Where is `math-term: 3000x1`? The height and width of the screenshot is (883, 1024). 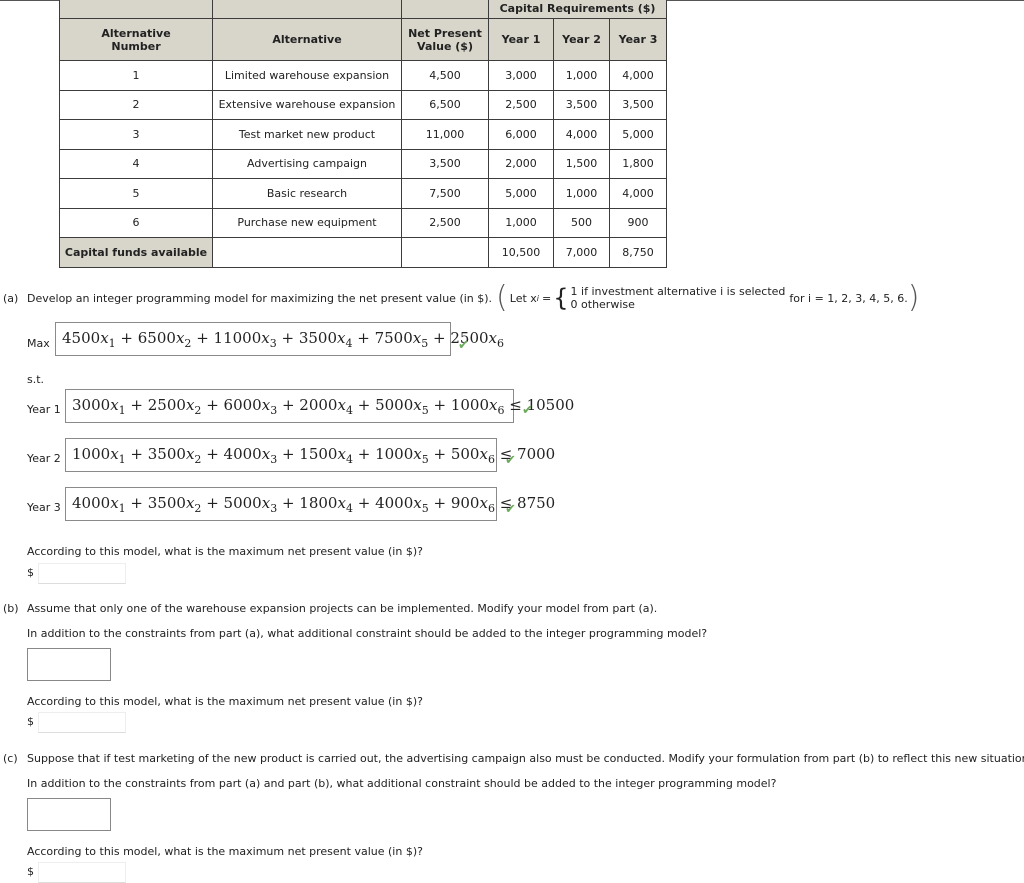 math-term: 3000x1 is located at coordinates (99, 406).